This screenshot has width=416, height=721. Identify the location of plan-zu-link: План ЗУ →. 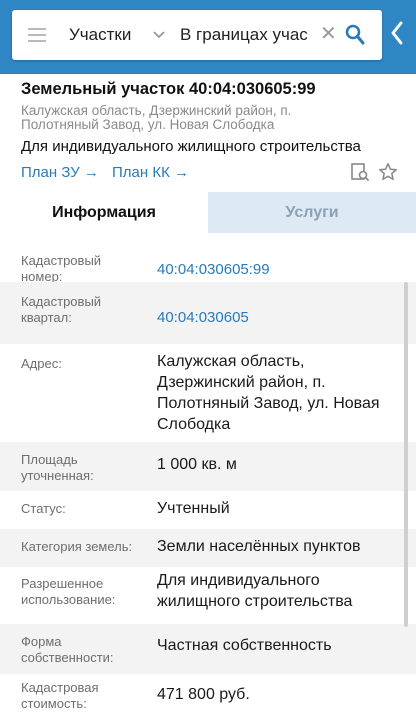
(60, 172).